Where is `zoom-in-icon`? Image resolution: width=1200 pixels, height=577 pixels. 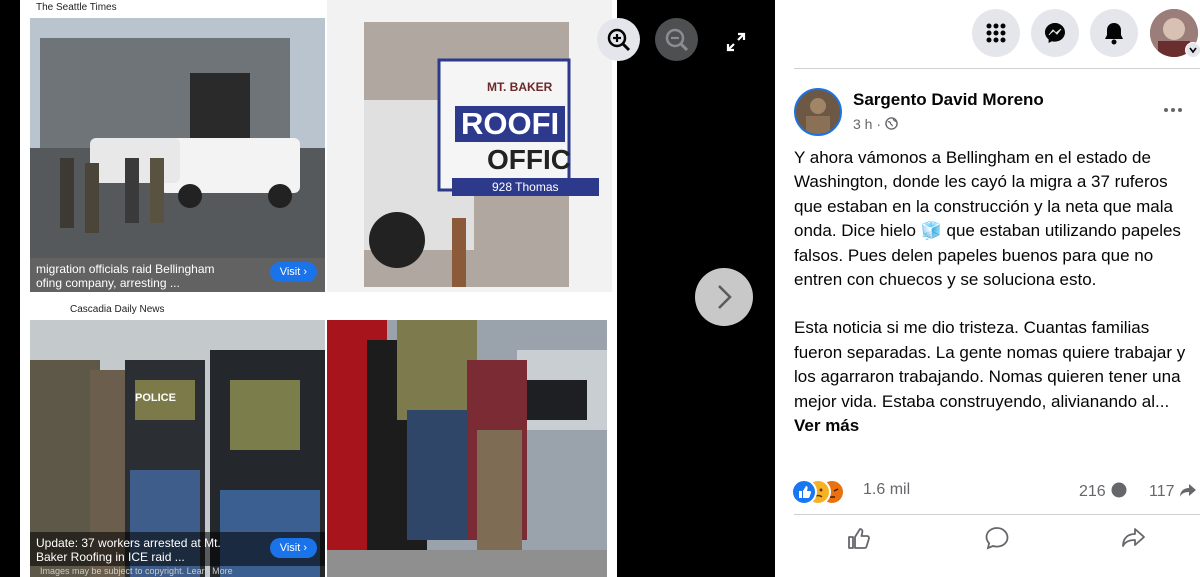 zoom-in-icon is located at coordinates (618, 39).